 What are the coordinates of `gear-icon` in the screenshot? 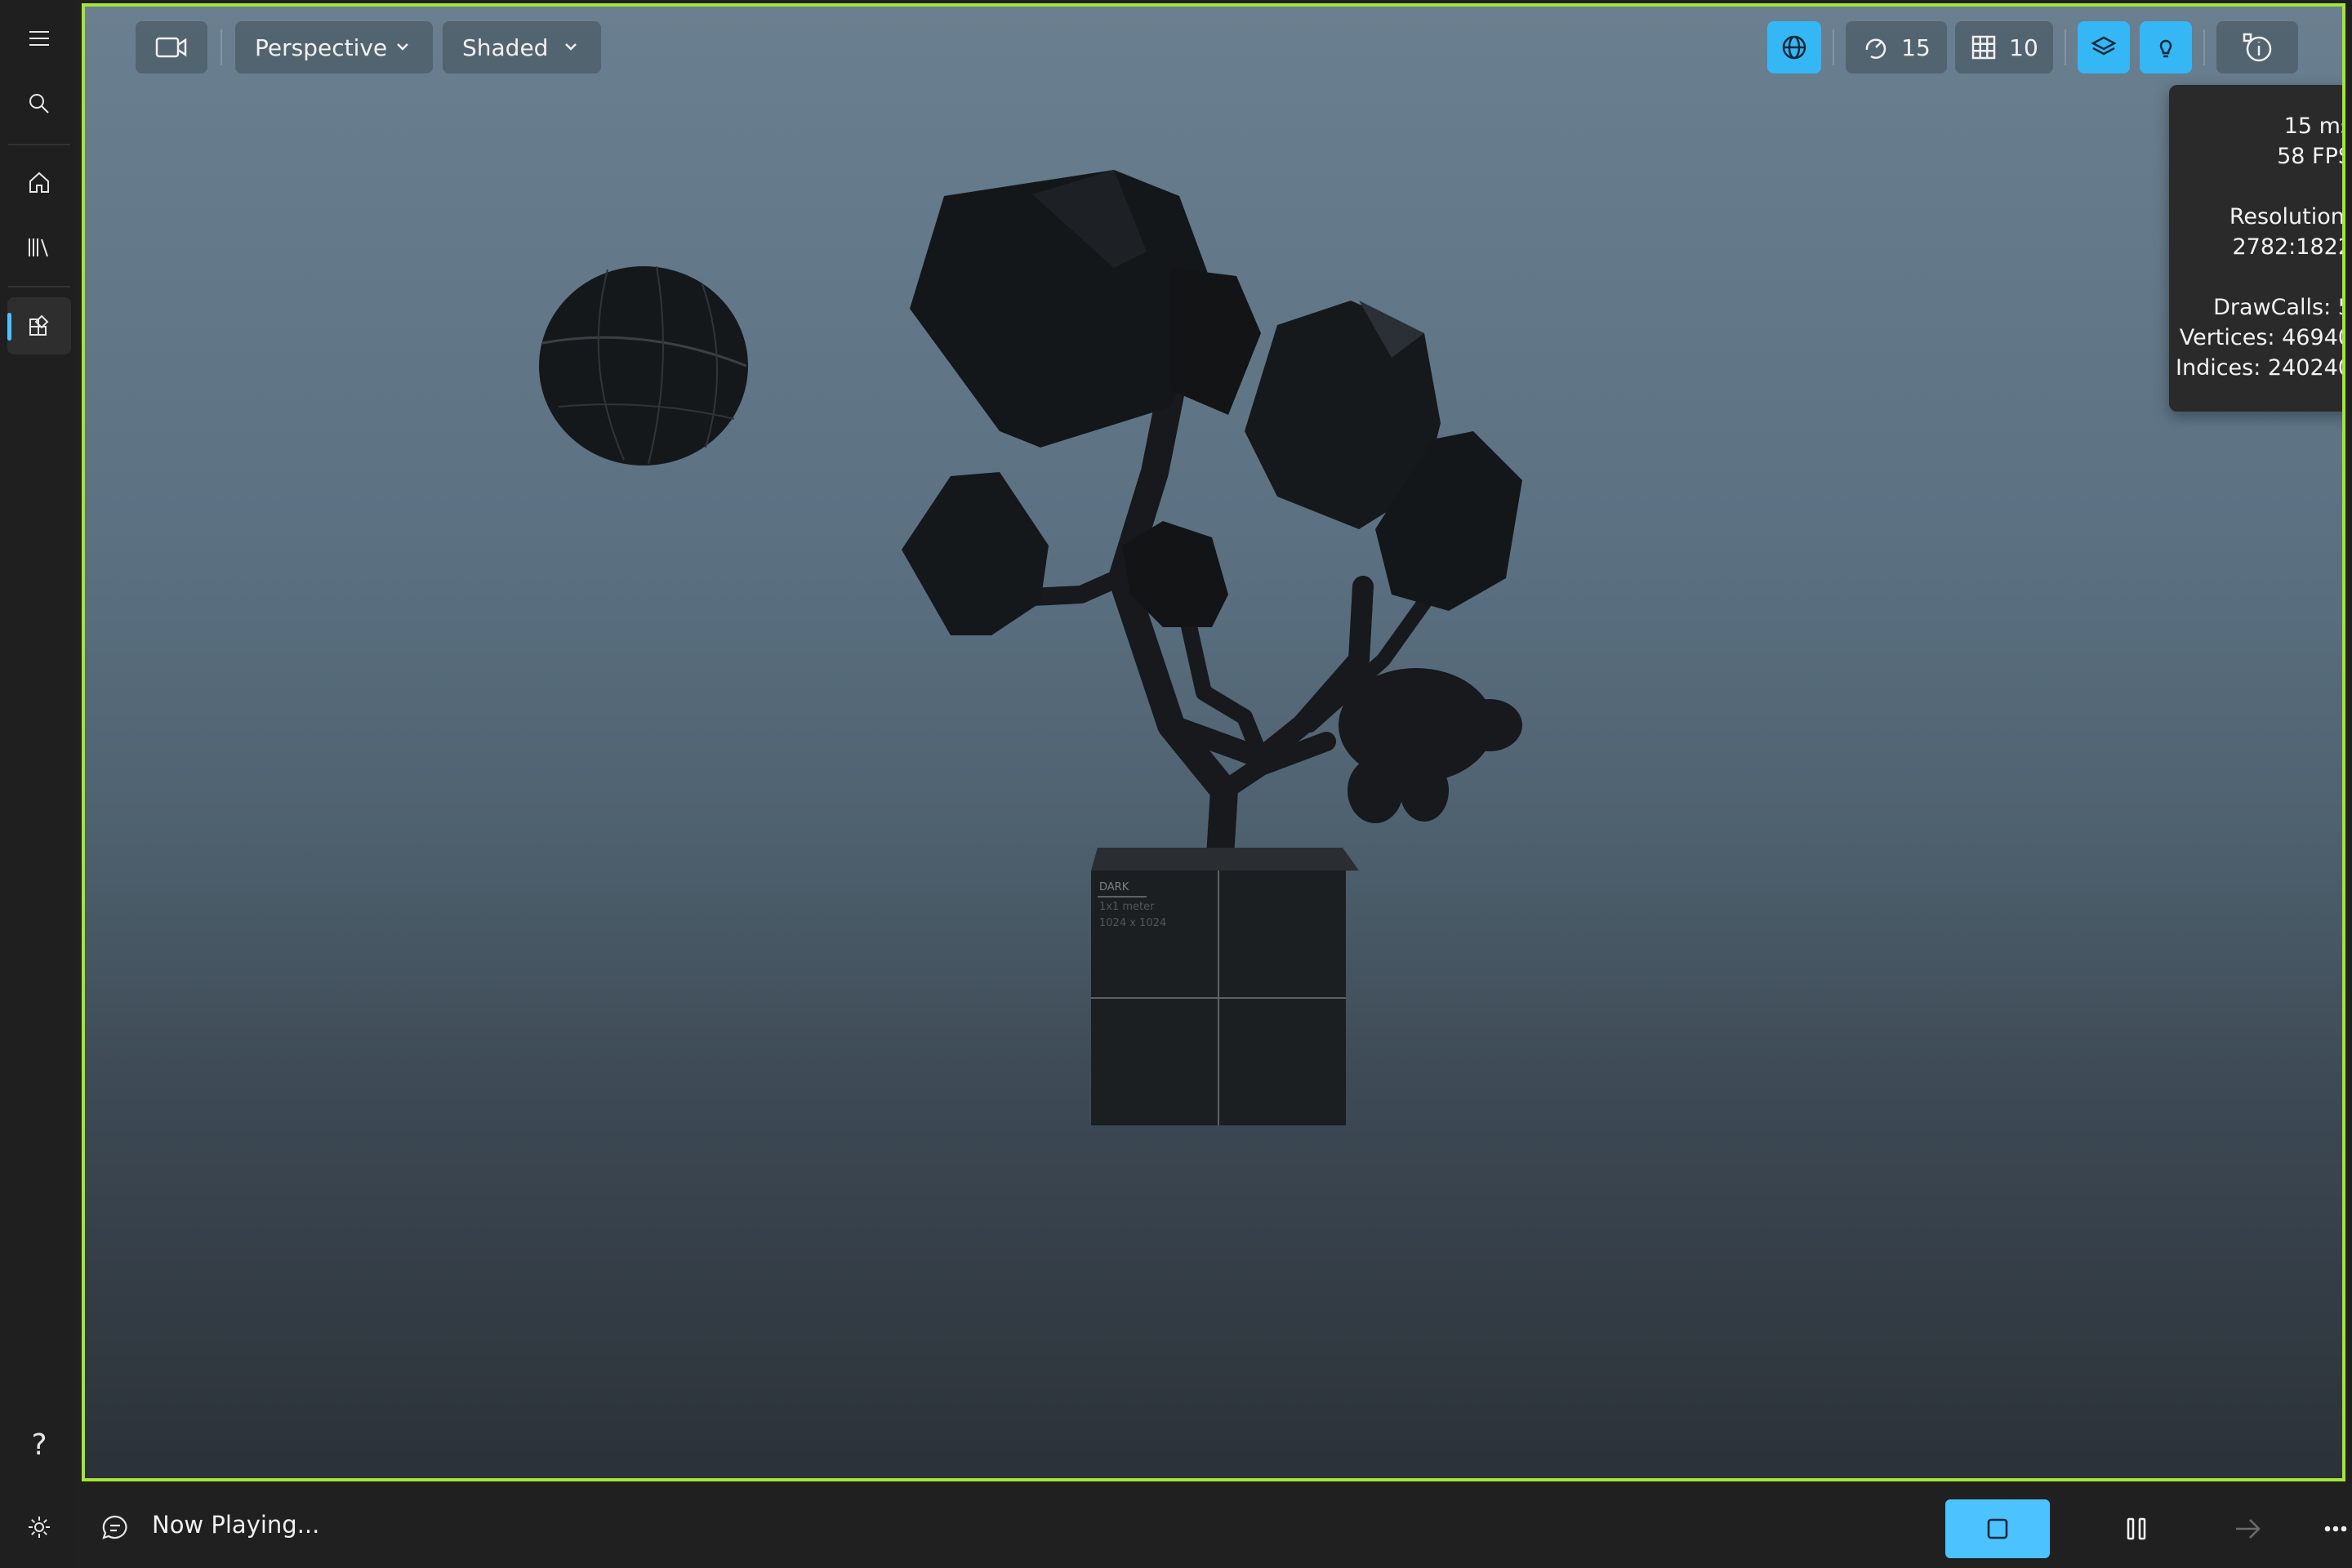 It's located at (39, 1527).